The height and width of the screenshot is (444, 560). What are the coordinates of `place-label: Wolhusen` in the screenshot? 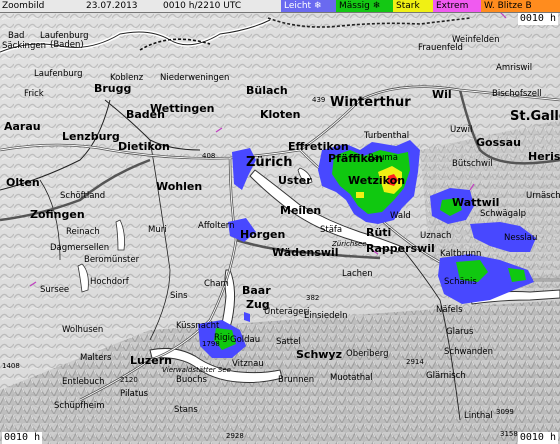 It's located at (82, 330).